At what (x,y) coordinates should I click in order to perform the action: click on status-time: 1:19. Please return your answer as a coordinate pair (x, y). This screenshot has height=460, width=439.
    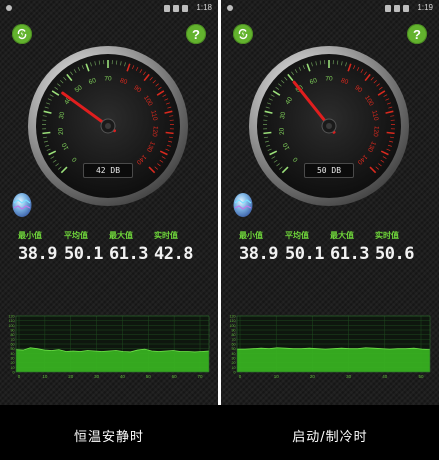
    Looking at the image, I should click on (425, 7).